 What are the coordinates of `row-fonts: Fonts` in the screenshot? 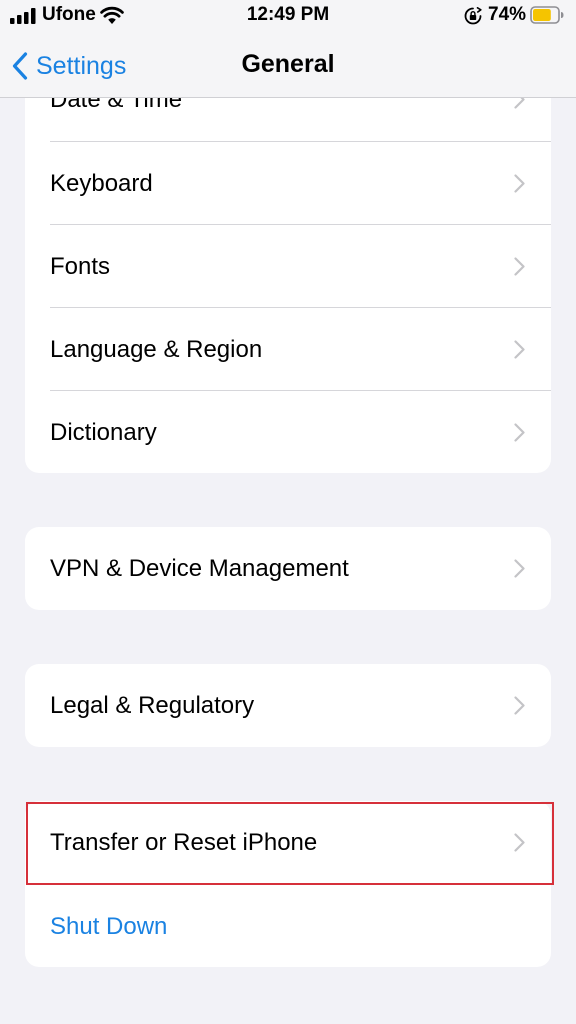 It's located at (288, 266).